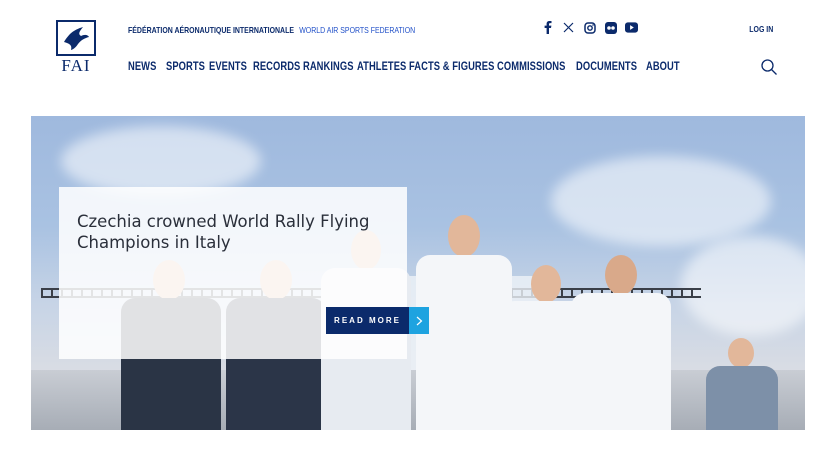 This screenshot has height=469, width=835. What do you see at coordinates (76, 65) in the screenshot?
I see `logo-text: FAI` at bounding box center [76, 65].